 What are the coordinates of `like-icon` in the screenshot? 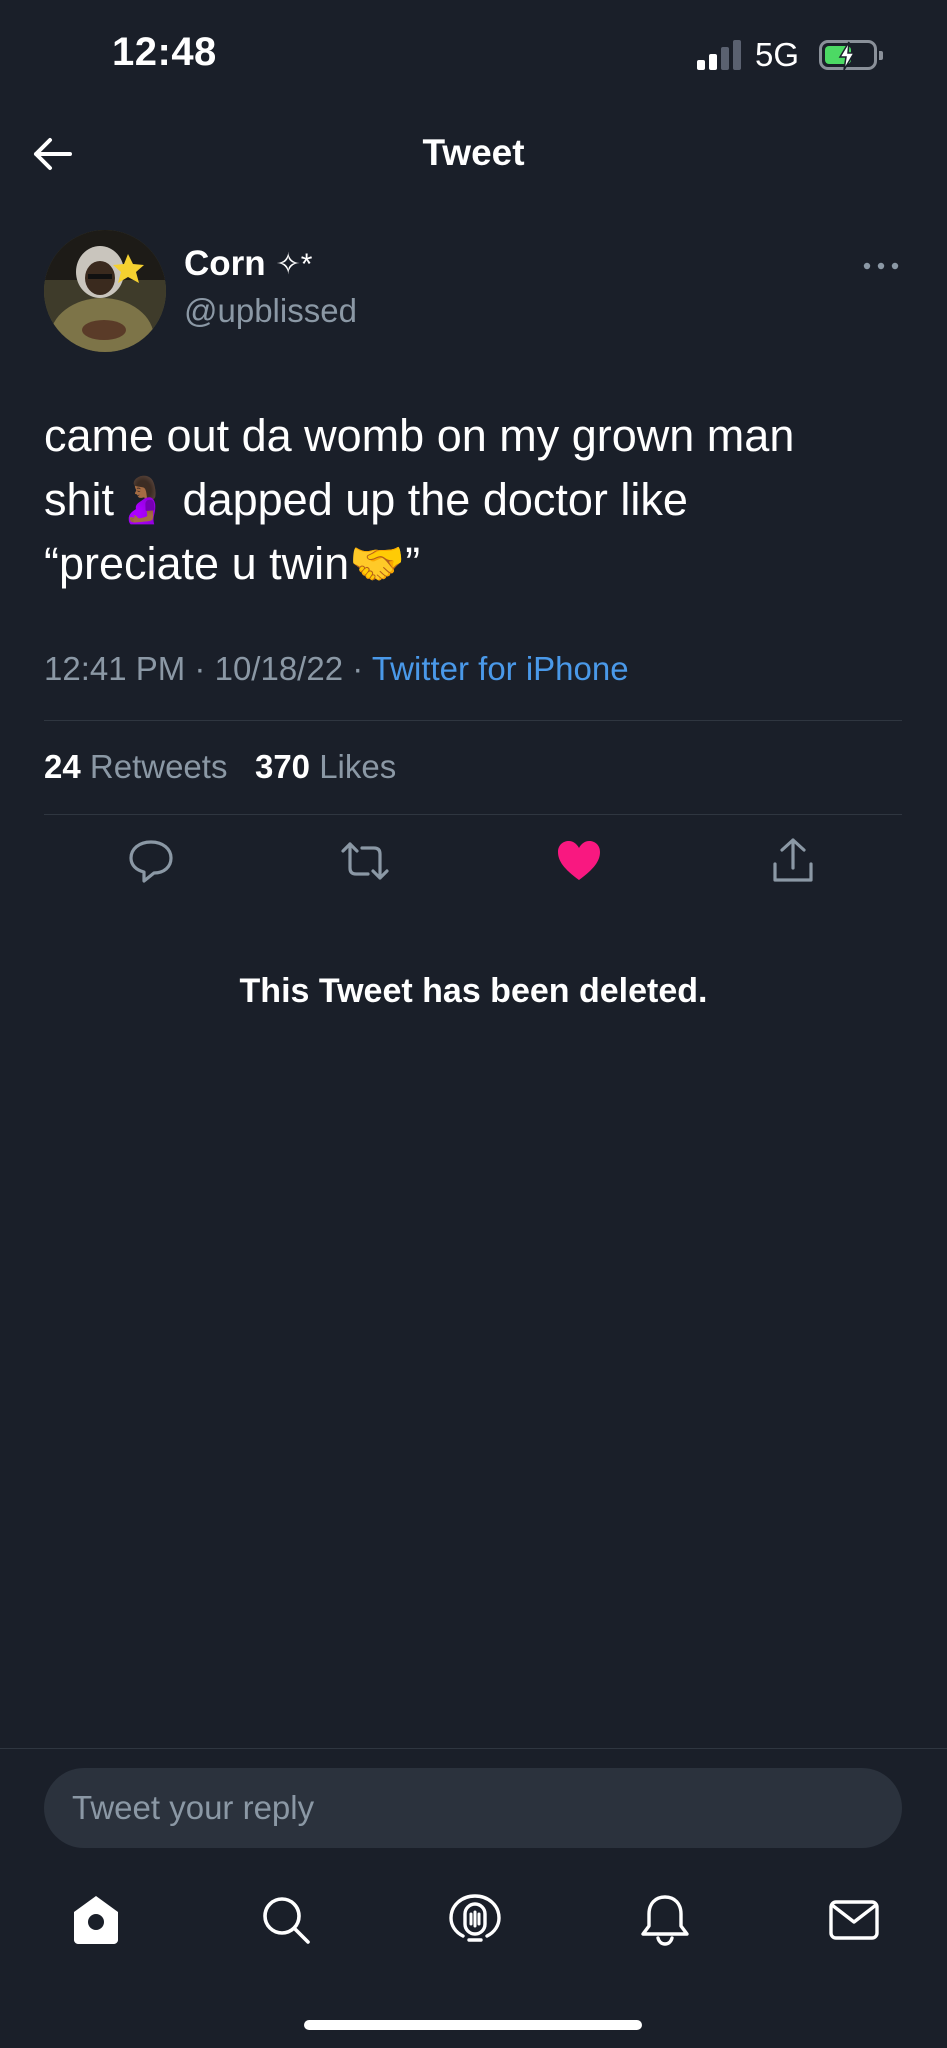 It's located at (579, 861).